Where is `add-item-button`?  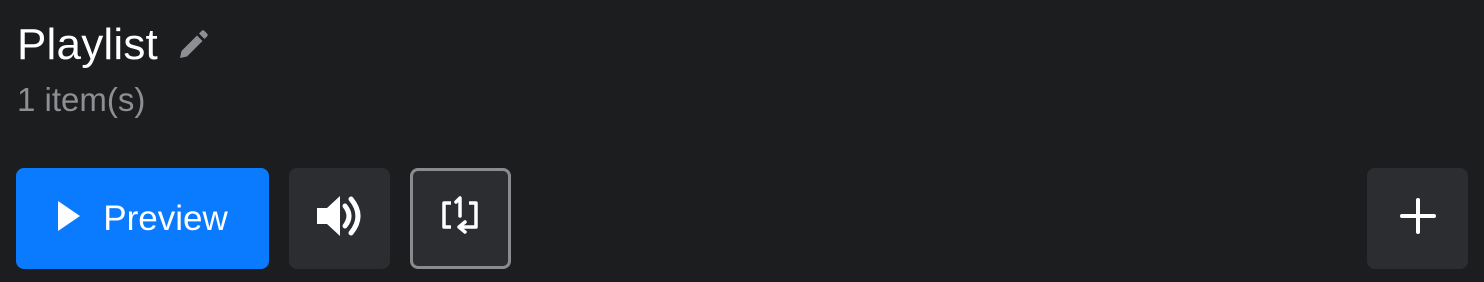 add-item-button is located at coordinates (1417, 218).